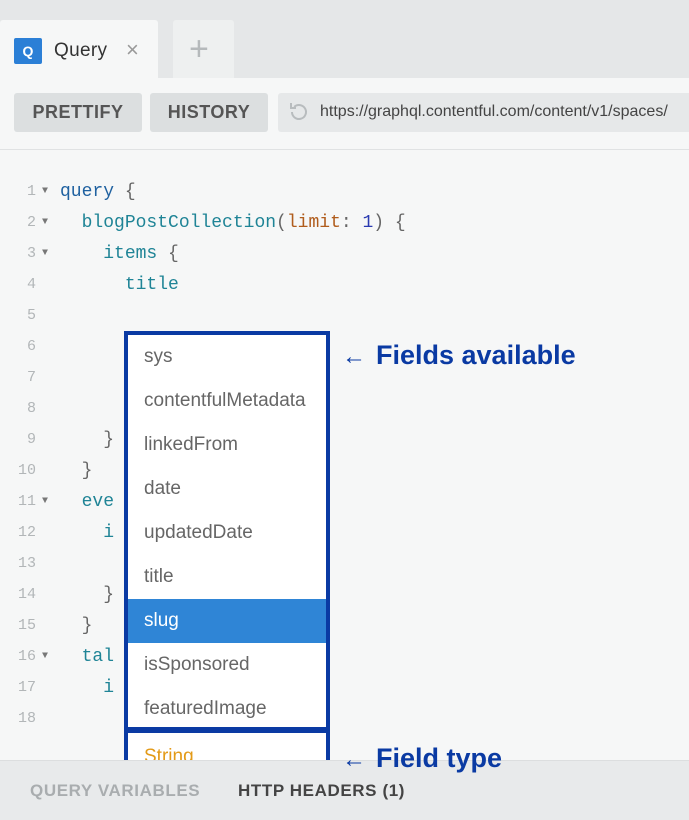  I want to click on gutter-row: 8, so click(344, 412).